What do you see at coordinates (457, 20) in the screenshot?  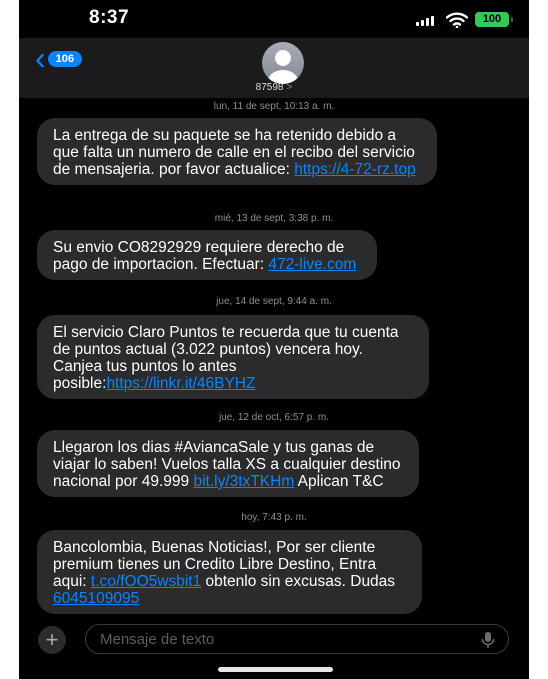 I see `wifi-icon` at bounding box center [457, 20].